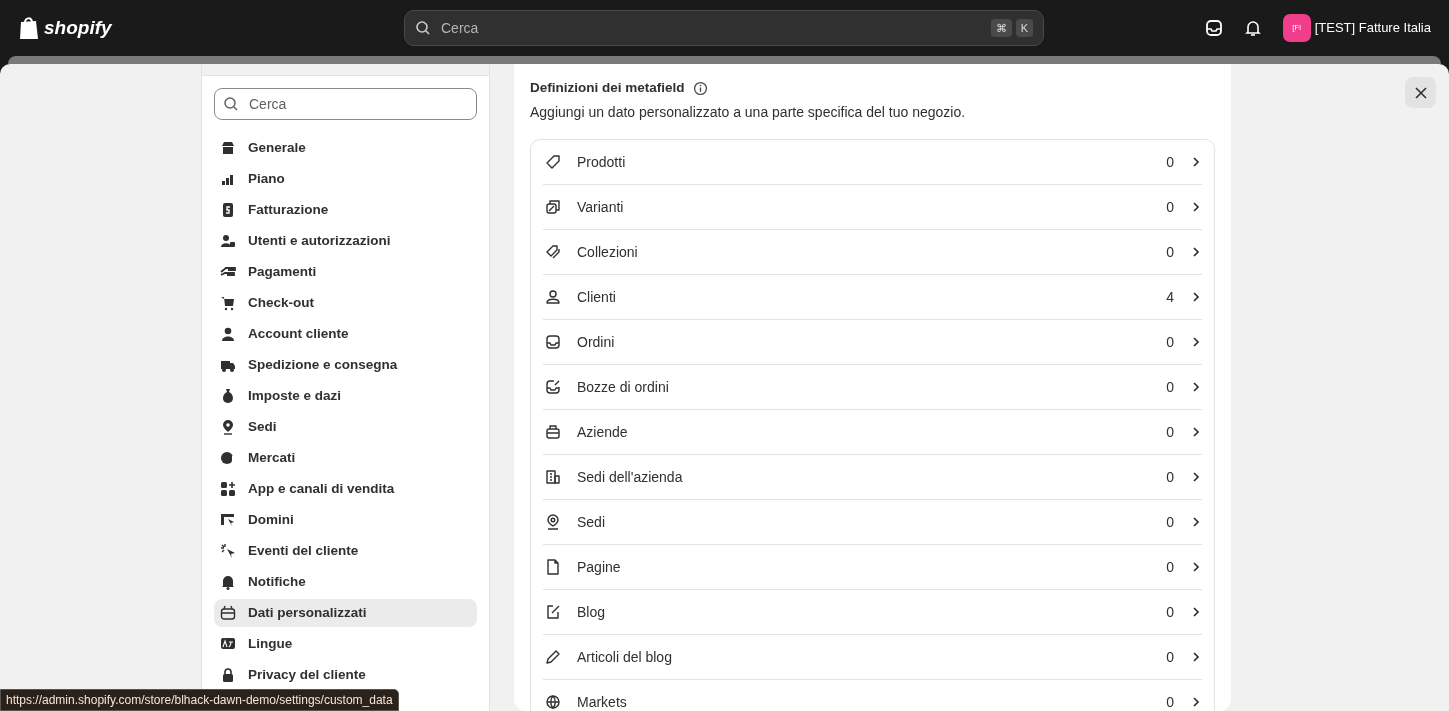  Describe the element at coordinates (345, 179) in the screenshot. I see `sidebar-item: Piano` at that location.